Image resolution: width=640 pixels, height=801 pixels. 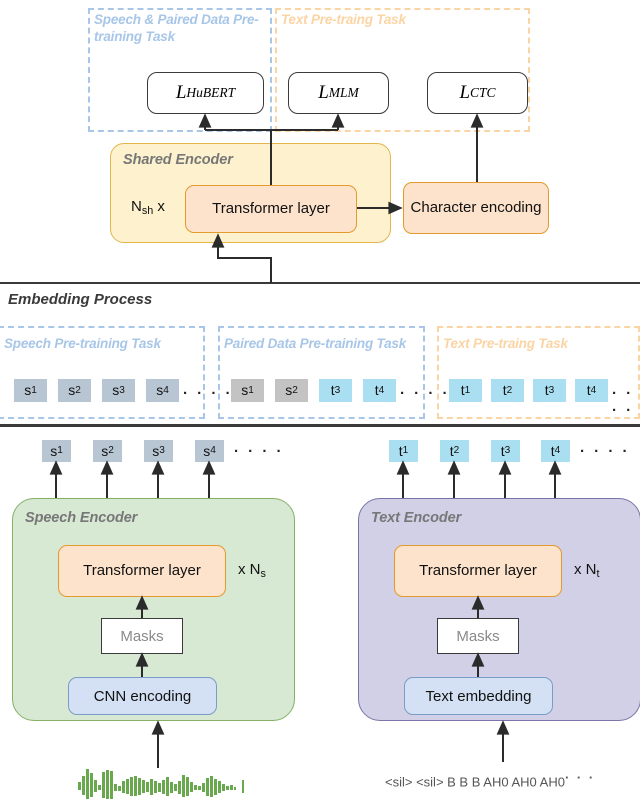 What do you see at coordinates (323, 92) in the screenshot?
I see `loss-mlm-base: L` at bounding box center [323, 92].